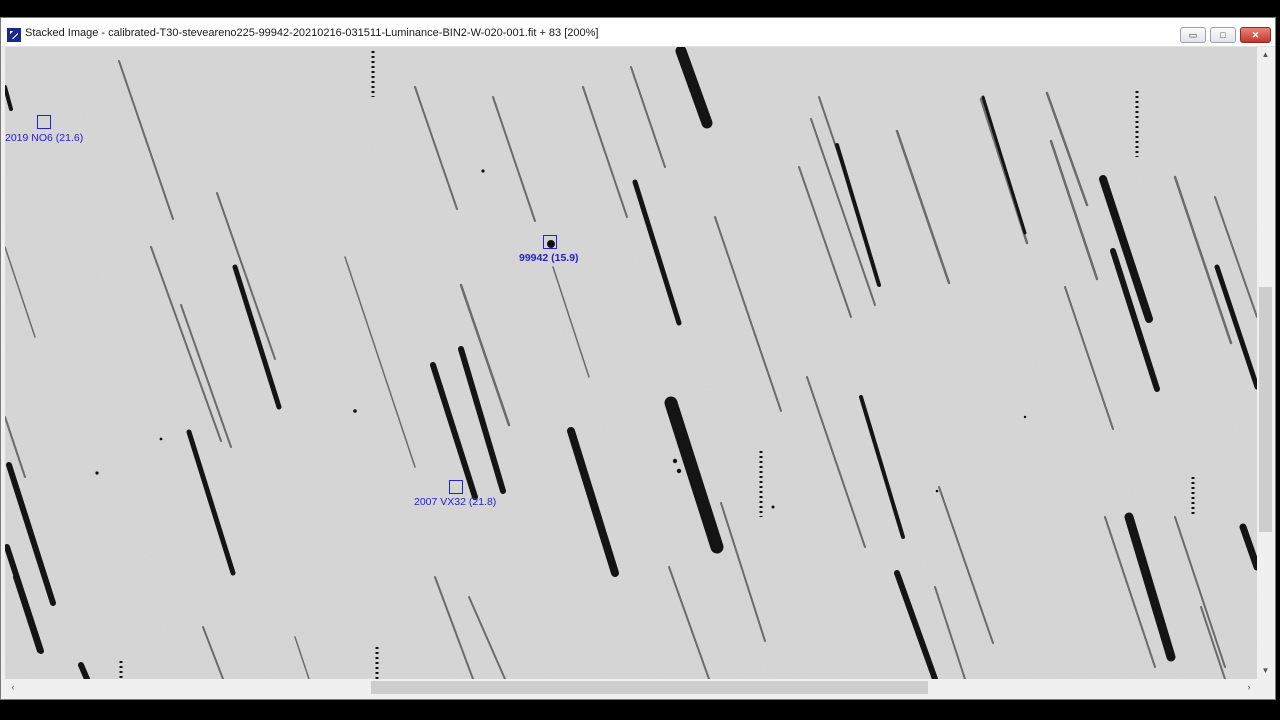 Image resolution: width=1280 pixels, height=720 pixels. I want to click on vertical-scroll-thumb, so click(1265, 409).